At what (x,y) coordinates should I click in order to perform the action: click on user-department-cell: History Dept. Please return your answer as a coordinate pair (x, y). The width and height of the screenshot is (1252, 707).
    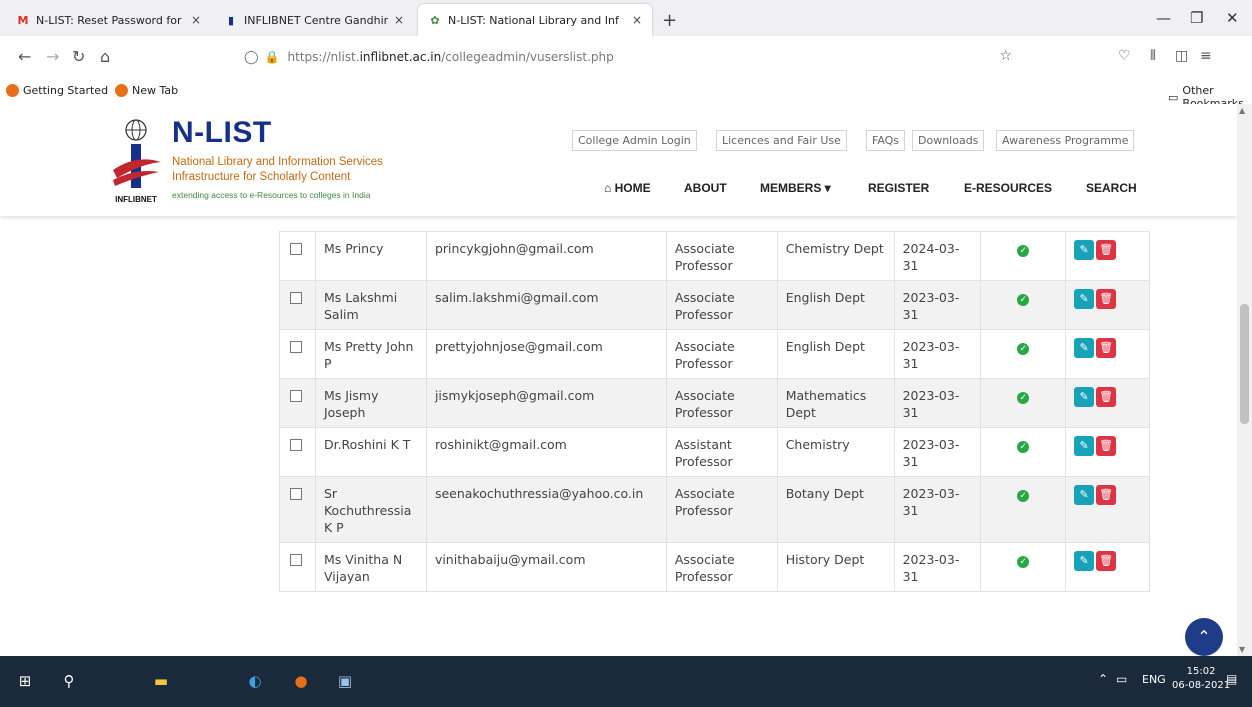
    Looking at the image, I should click on (835, 567).